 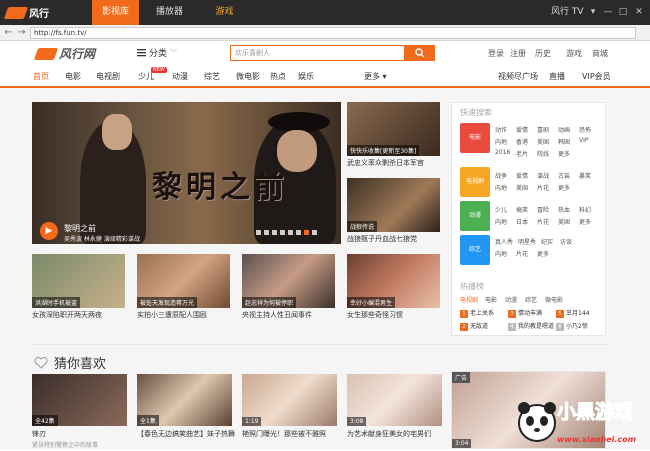 What do you see at coordinates (522, 221) in the screenshot?
I see `category-link: 日本` at bounding box center [522, 221].